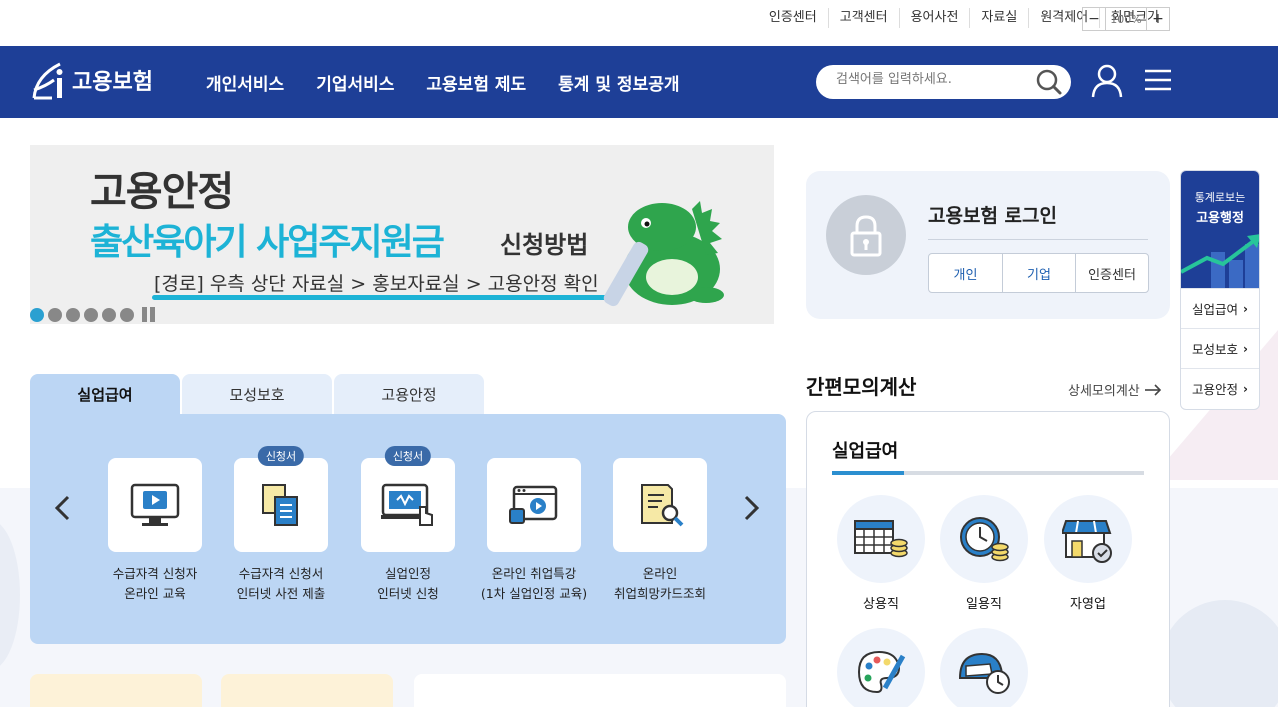 The image size is (1278, 707). I want to click on calc-box: 실업급여 상용직 일용직 자영업, so click(988, 559).